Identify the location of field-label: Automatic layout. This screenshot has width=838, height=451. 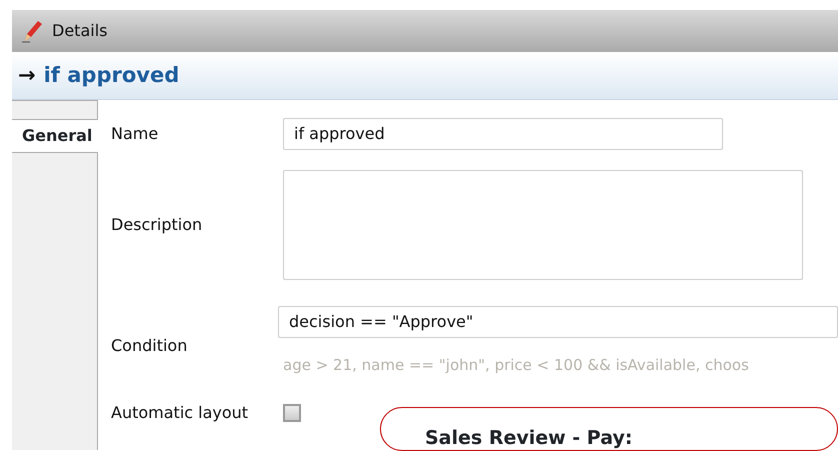
(180, 413).